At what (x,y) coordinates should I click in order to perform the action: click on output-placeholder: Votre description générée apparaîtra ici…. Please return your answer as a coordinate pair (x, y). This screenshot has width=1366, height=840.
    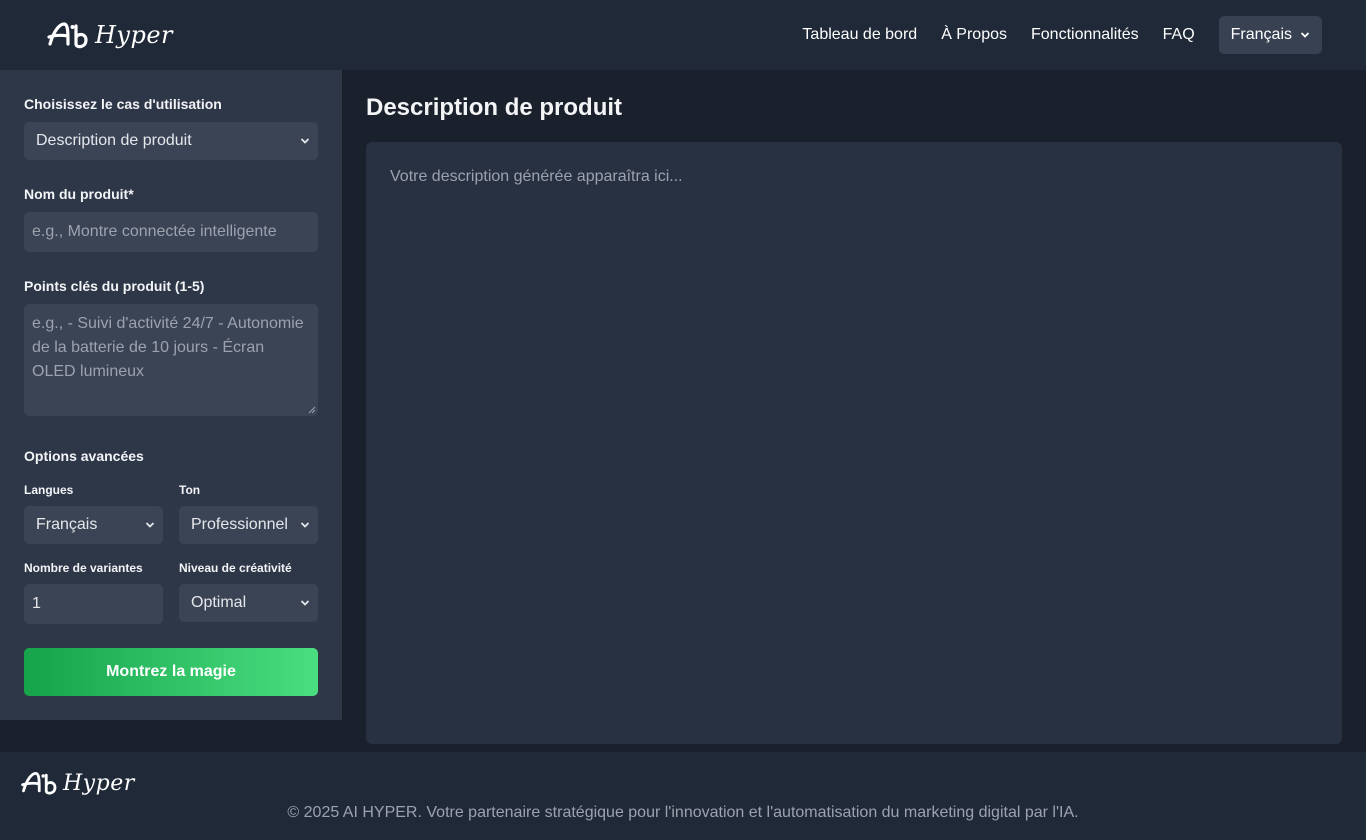
    Looking at the image, I should click on (536, 176).